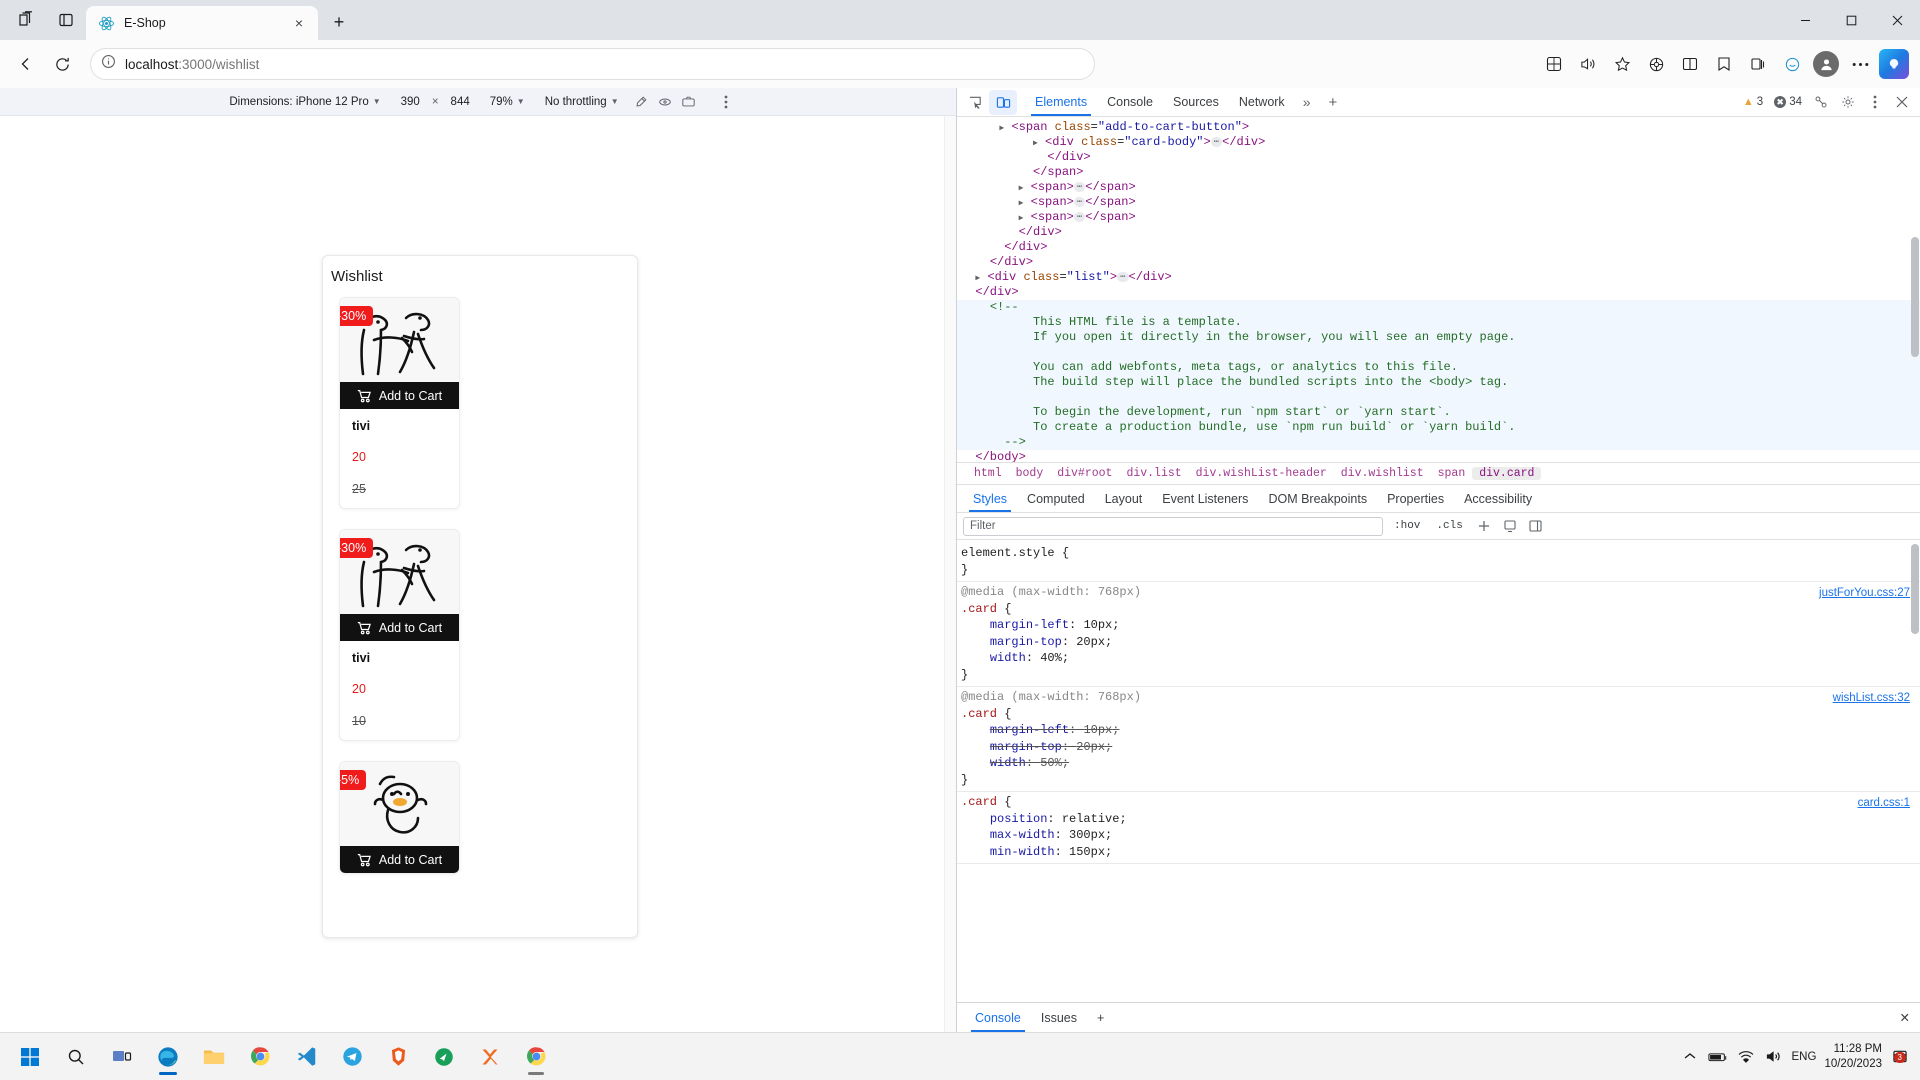 This screenshot has width=1920, height=1080. I want to click on battery-icon, so click(1717, 1057).